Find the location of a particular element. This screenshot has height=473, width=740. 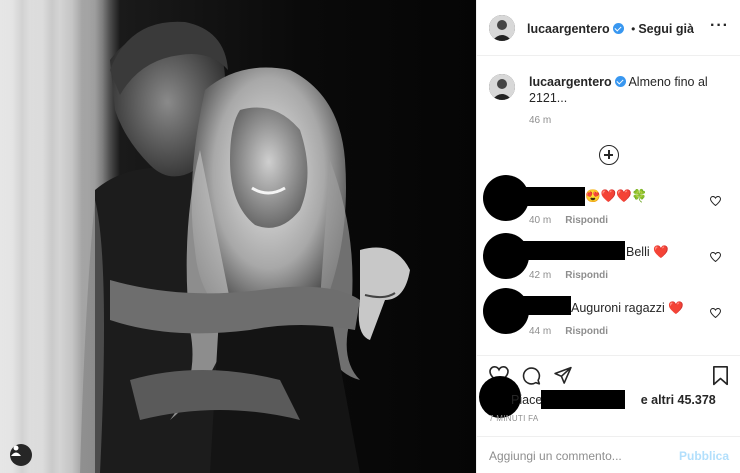

comment-meta: 40 m Rispondi is located at coordinates (568, 220).